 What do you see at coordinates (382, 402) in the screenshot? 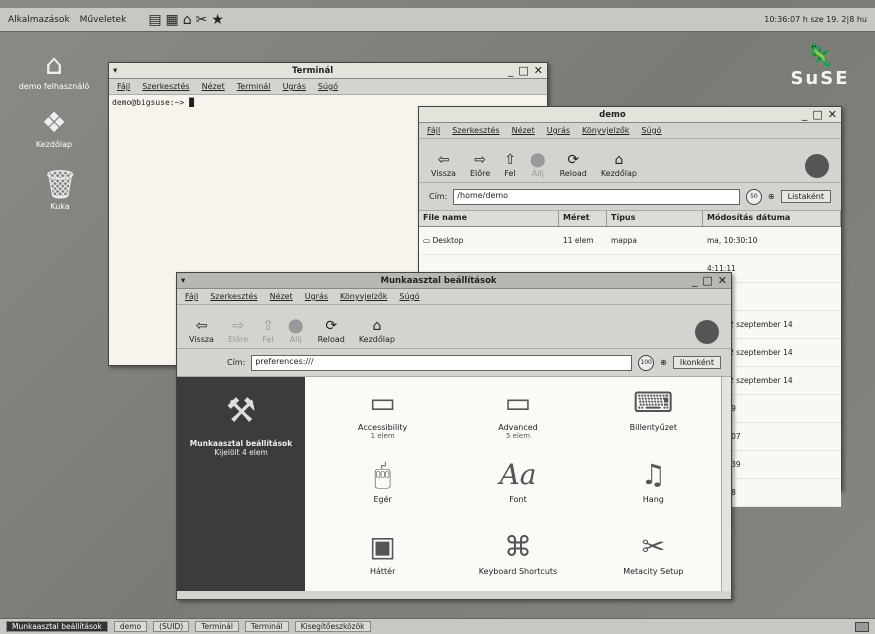
I see `folder-icon: ▭` at bounding box center [382, 402].